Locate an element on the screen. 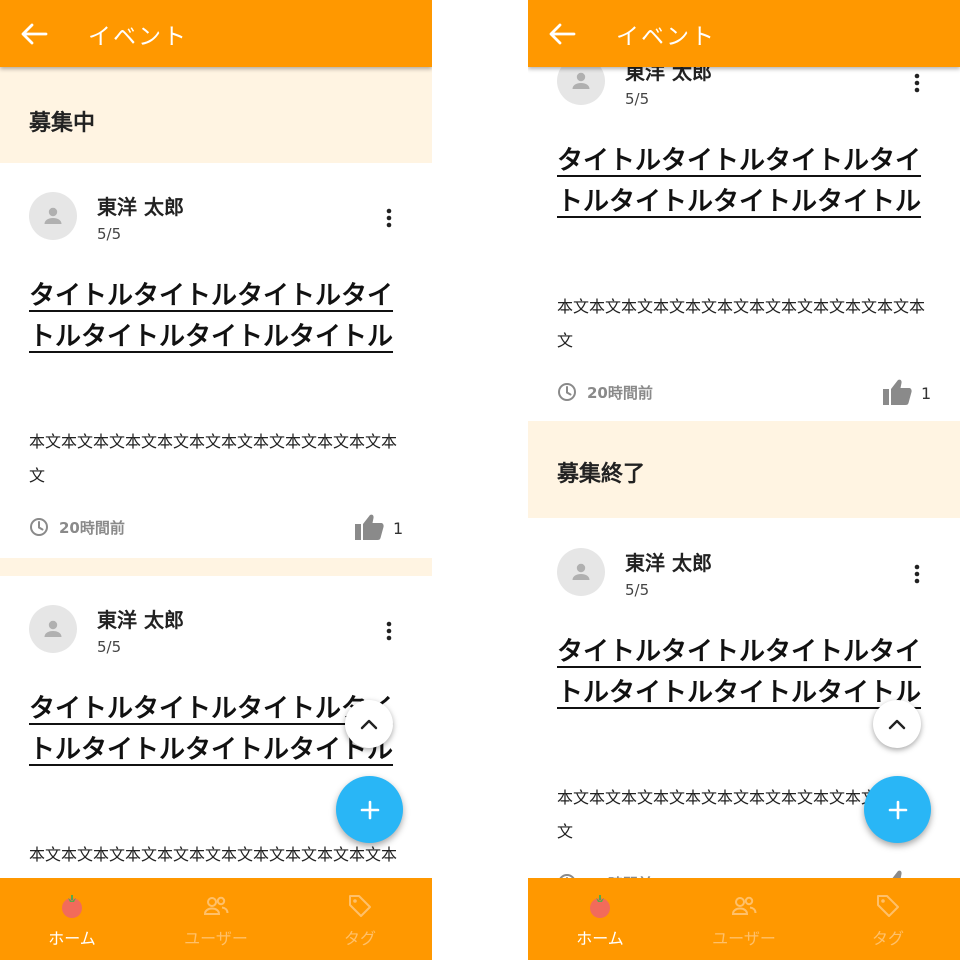 This screenshot has width=960, height=960. section-header-closed: 募集終了 is located at coordinates (744, 469).